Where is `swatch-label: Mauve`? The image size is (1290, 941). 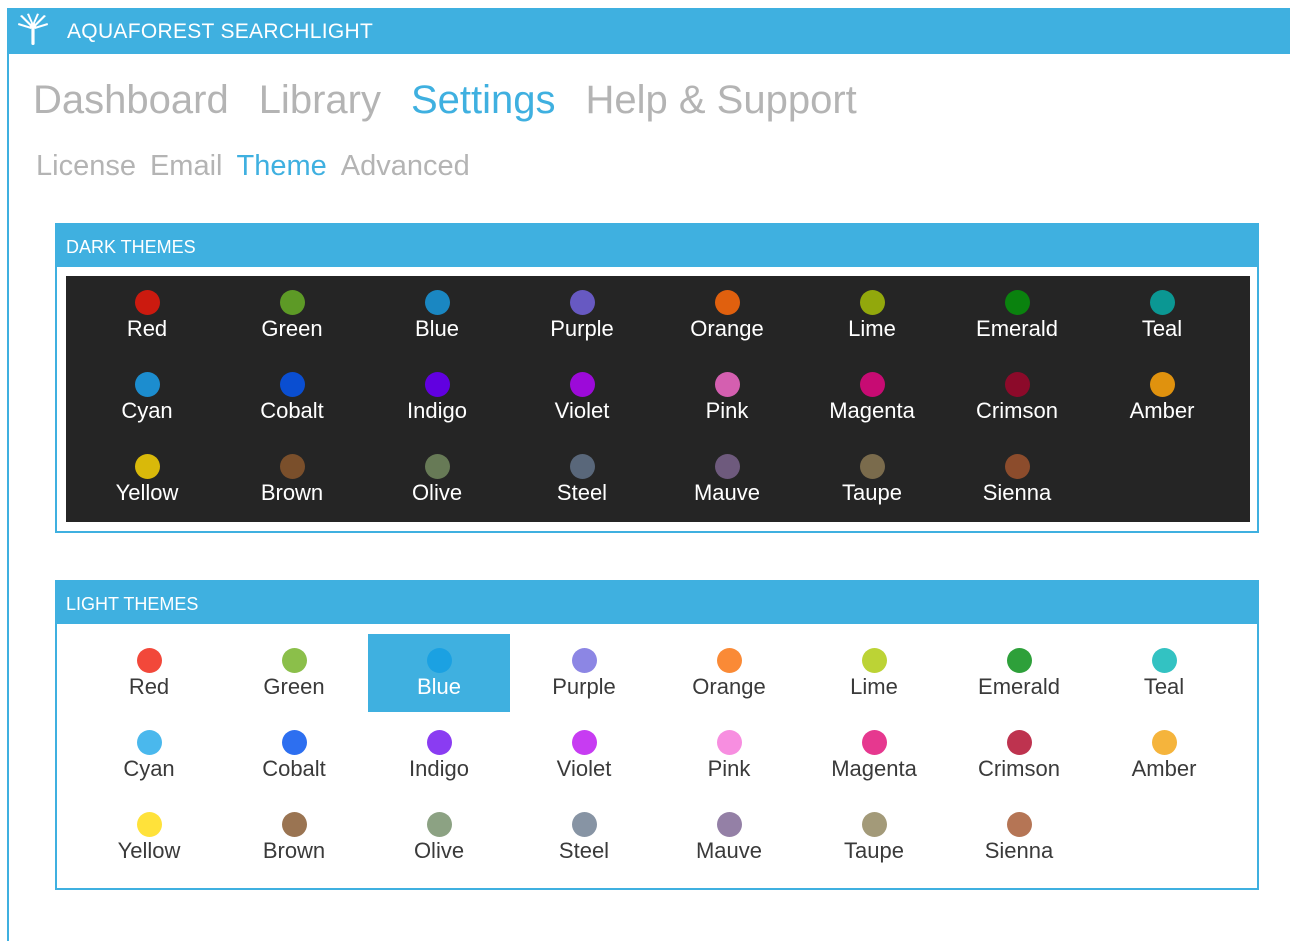 swatch-label: Mauve is located at coordinates (727, 492).